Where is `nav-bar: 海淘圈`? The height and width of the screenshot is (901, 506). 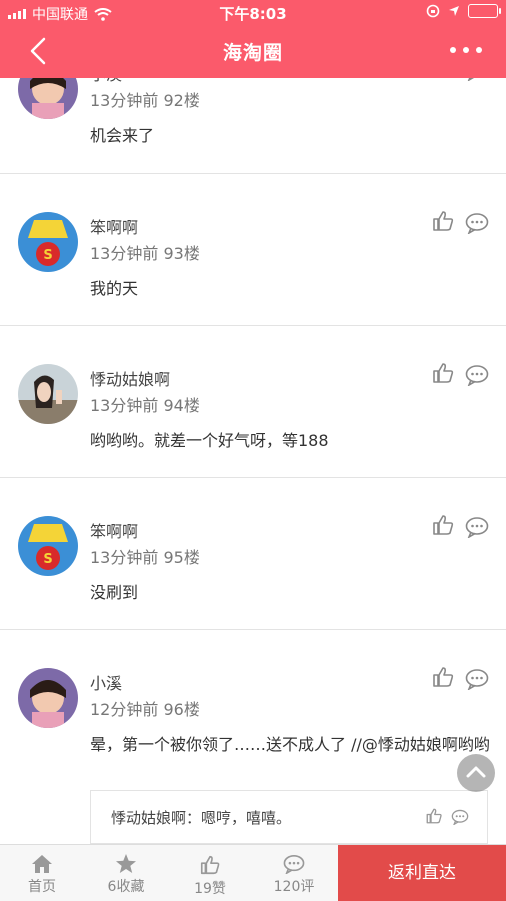
nav-bar: 海淘圈 is located at coordinates (253, 51).